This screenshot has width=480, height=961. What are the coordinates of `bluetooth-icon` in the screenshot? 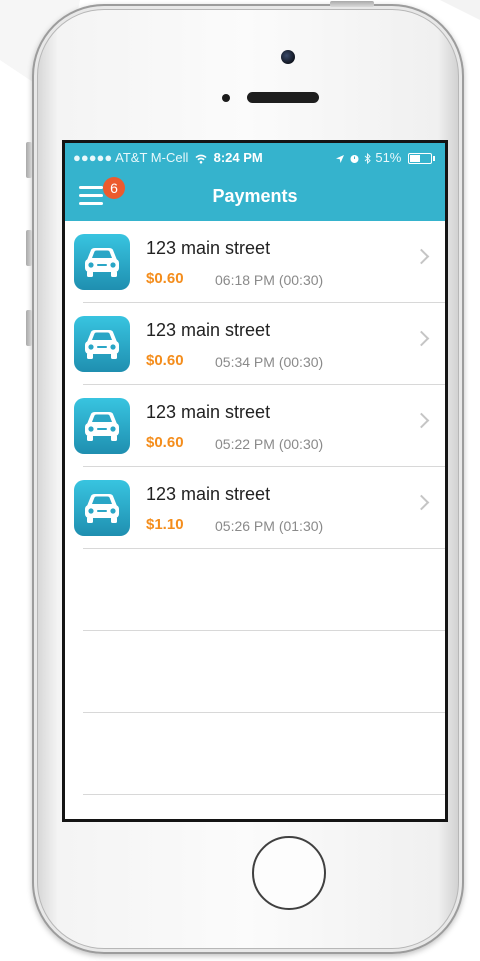 It's located at (370, 157).